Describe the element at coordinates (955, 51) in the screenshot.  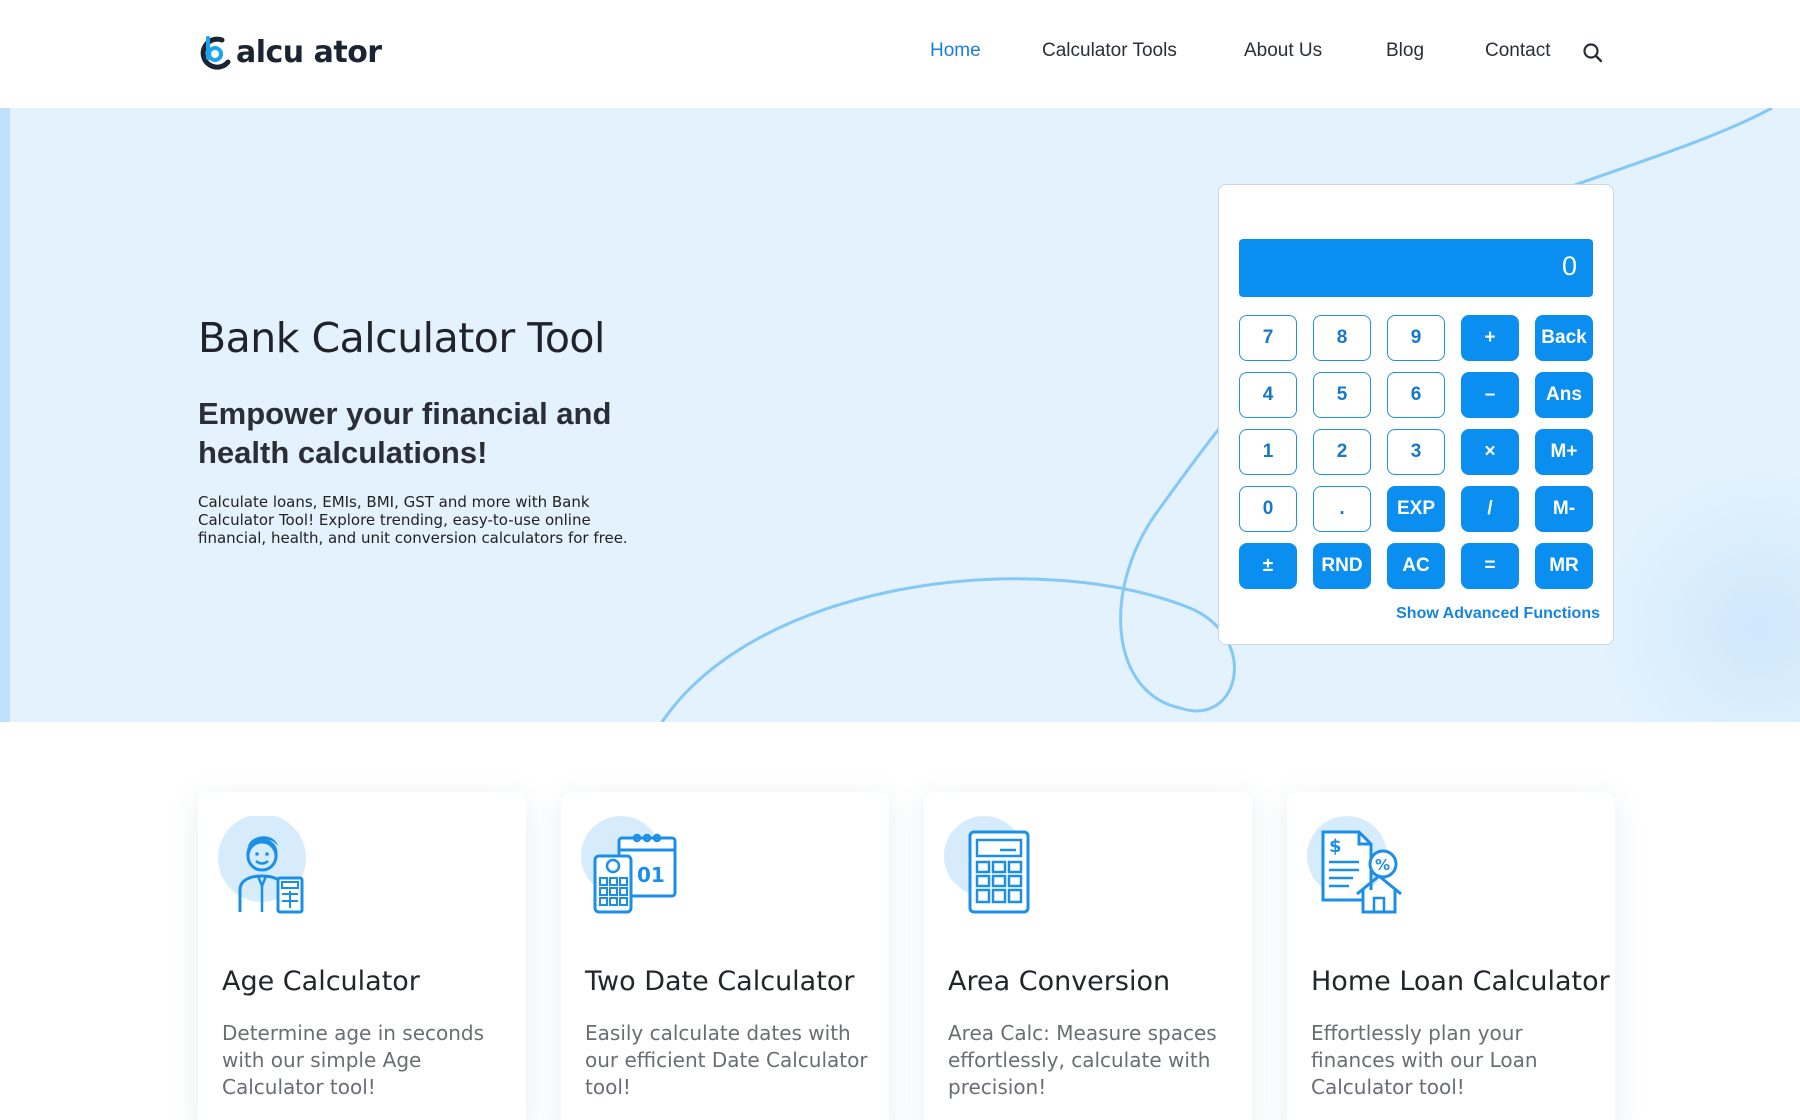
I see `nav-home: Home` at that location.